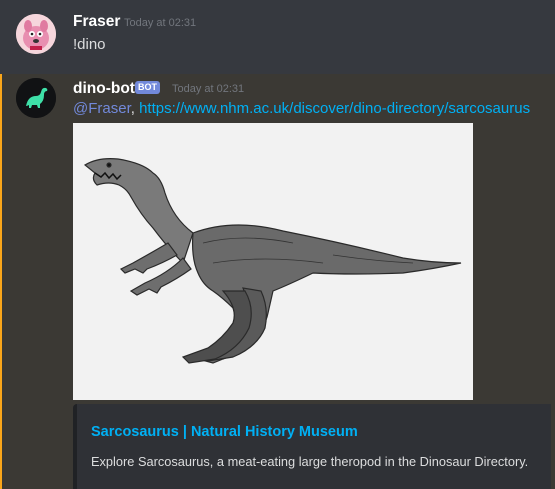 The height and width of the screenshot is (489, 555). I want to click on user-mention: @Fraser, so click(102, 108).